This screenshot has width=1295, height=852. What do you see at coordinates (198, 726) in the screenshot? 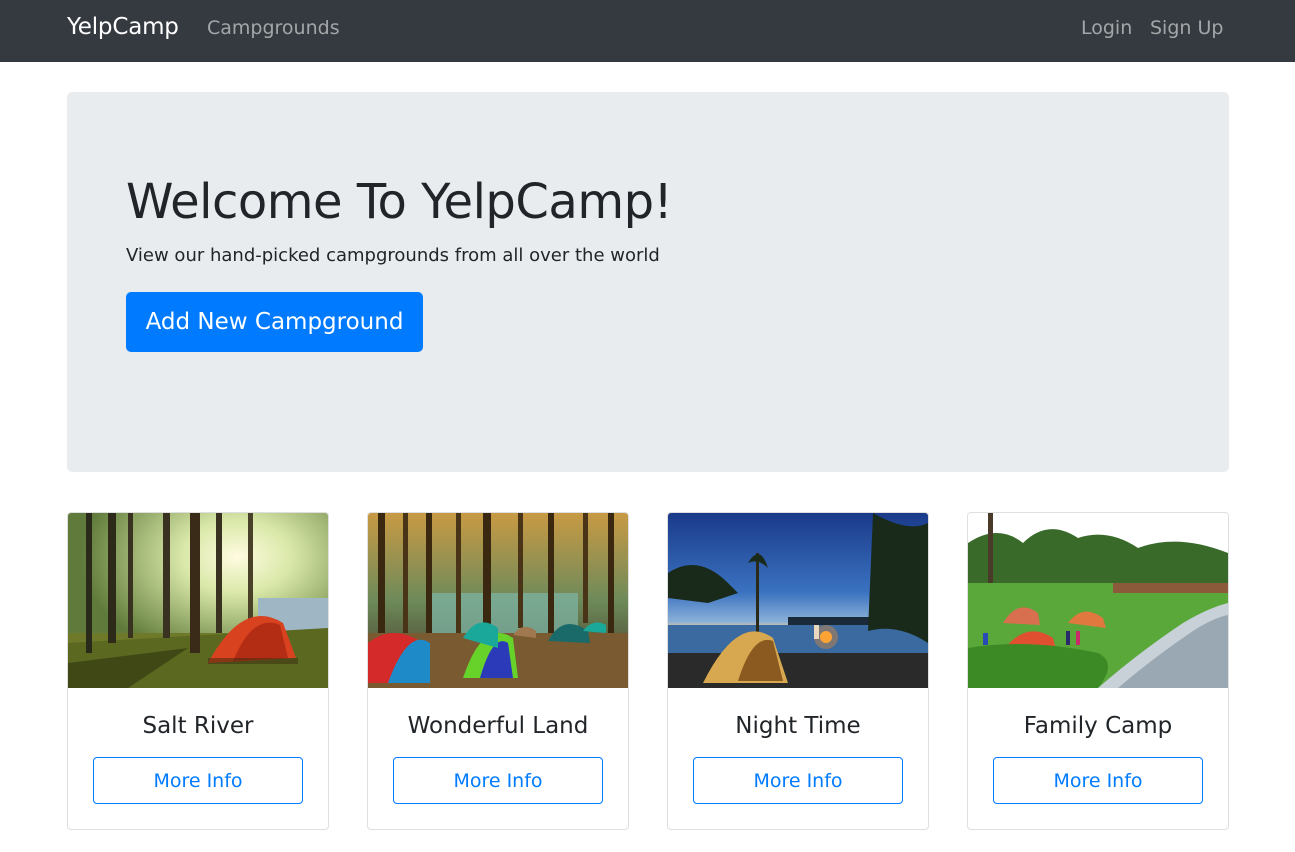
I see `campground-name: Salt River` at bounding box center [198, 726].